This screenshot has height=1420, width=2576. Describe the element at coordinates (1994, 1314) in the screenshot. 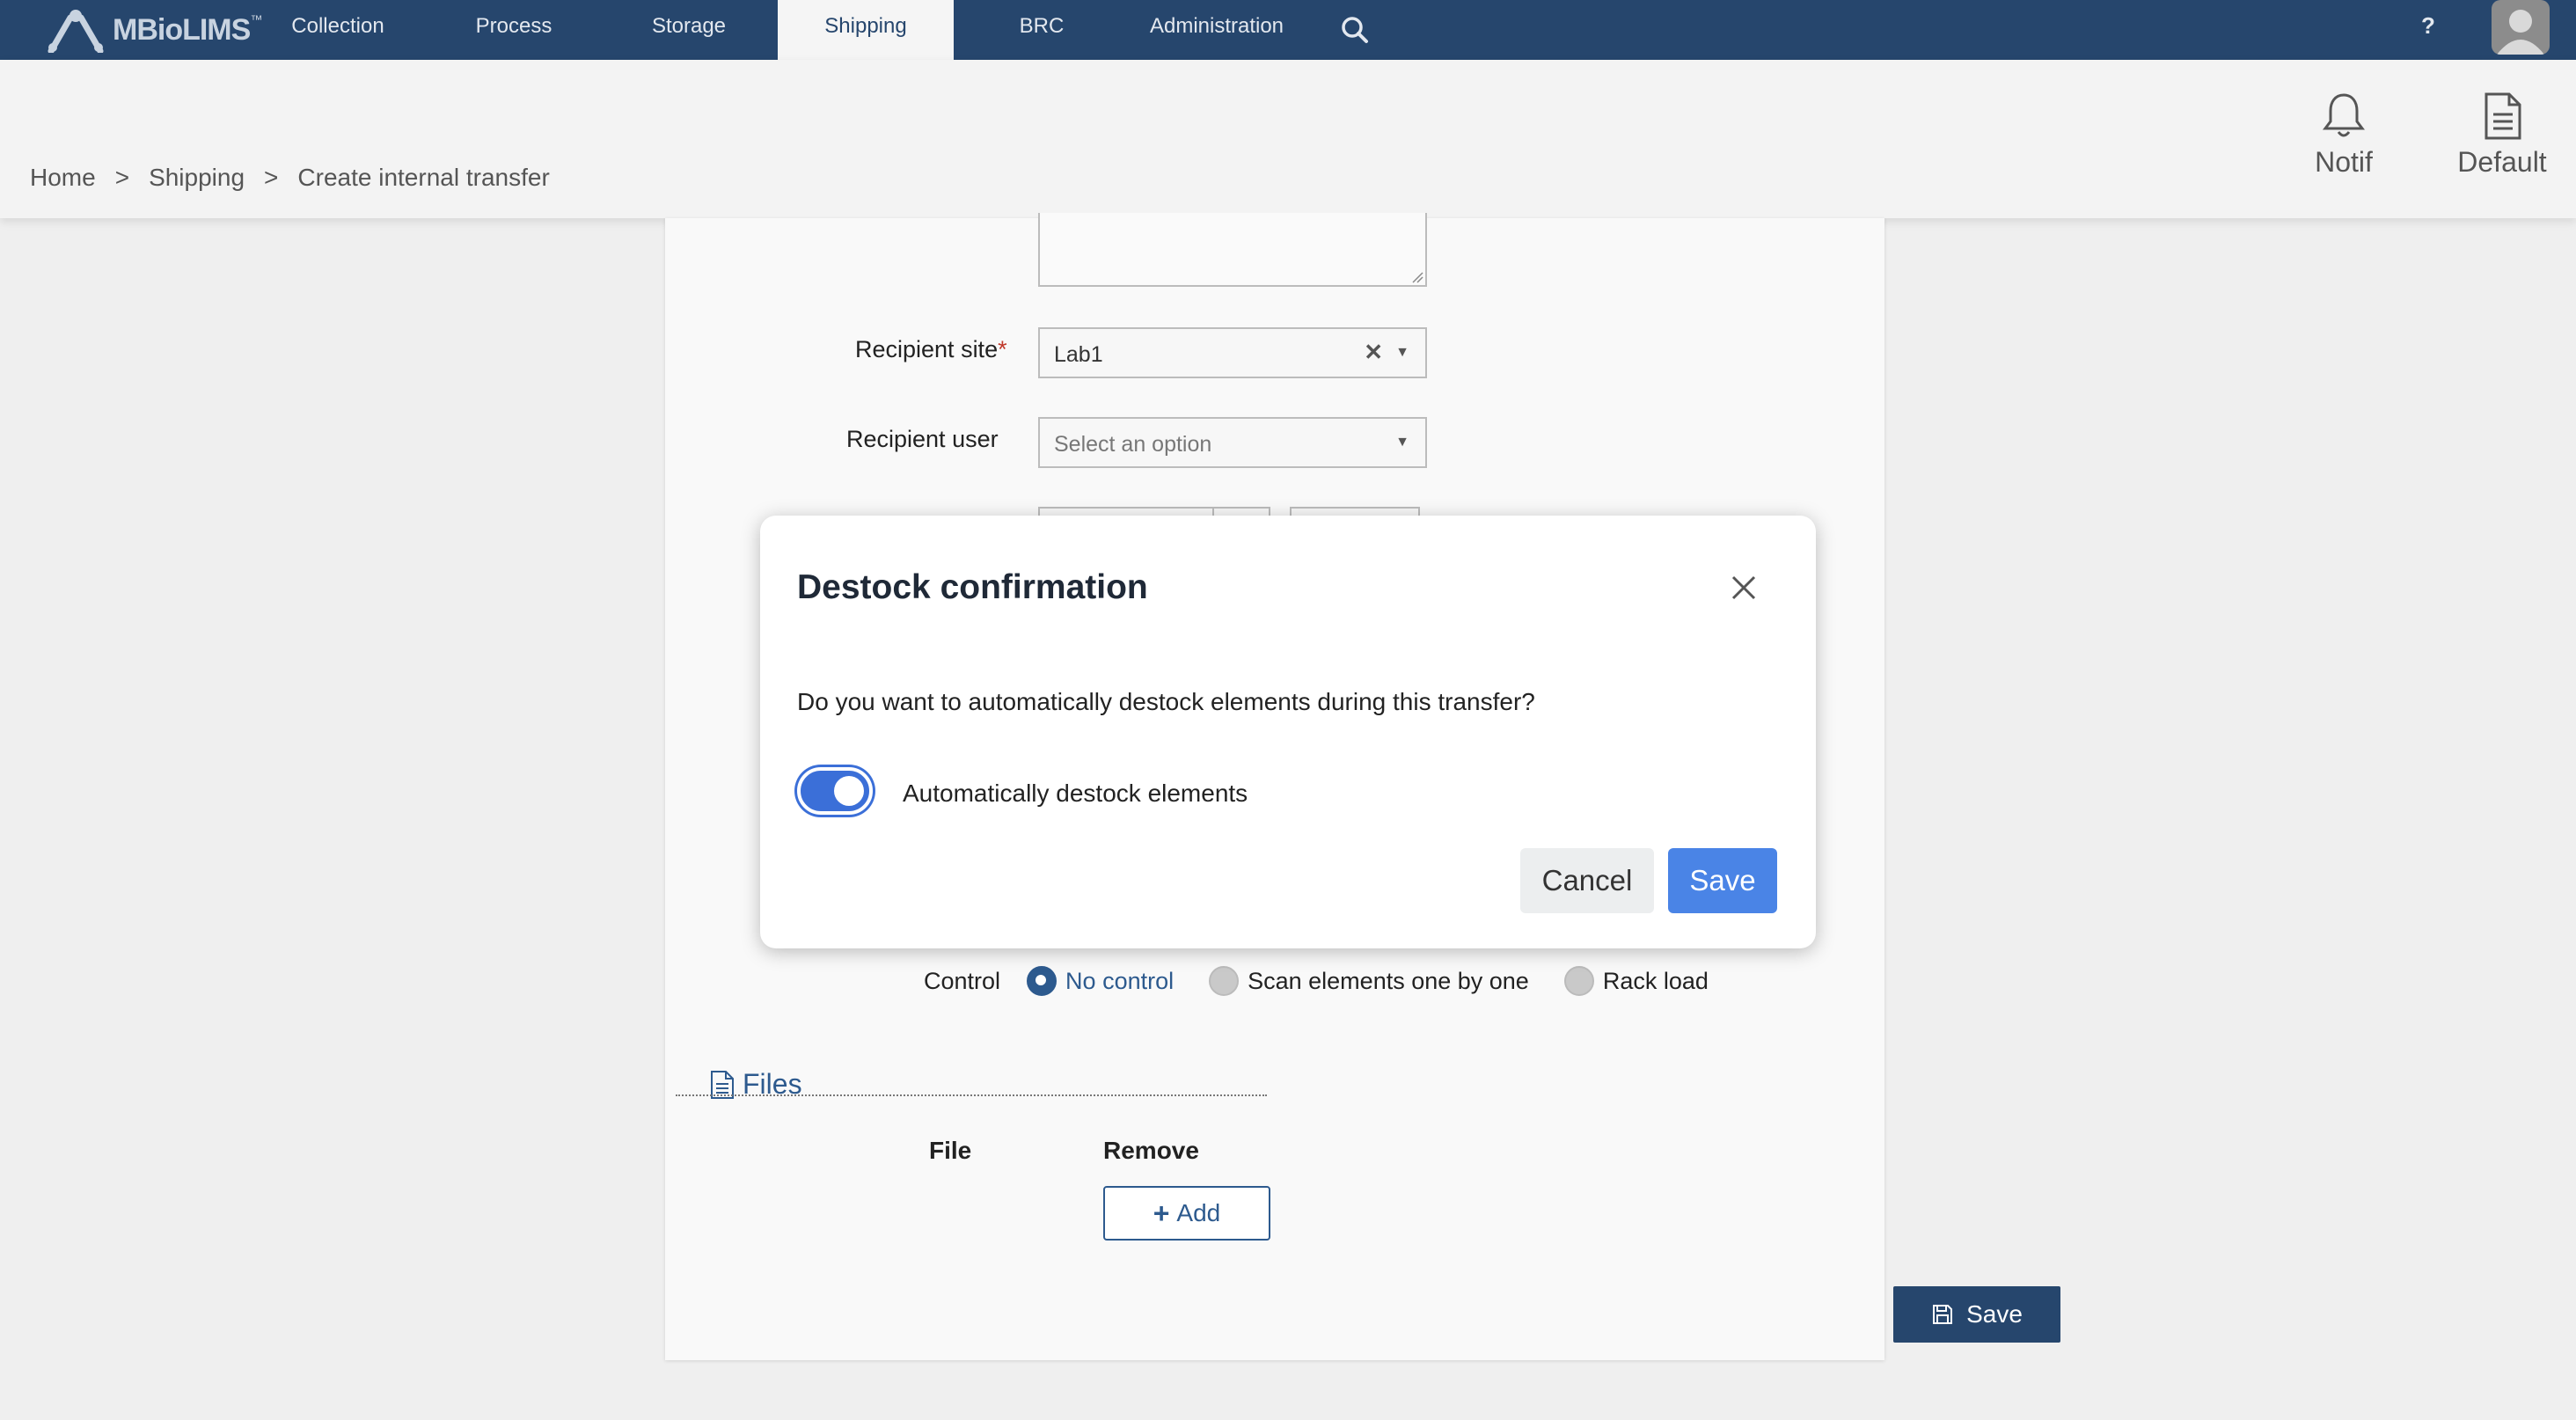

I see `save-label: Save` at that location.